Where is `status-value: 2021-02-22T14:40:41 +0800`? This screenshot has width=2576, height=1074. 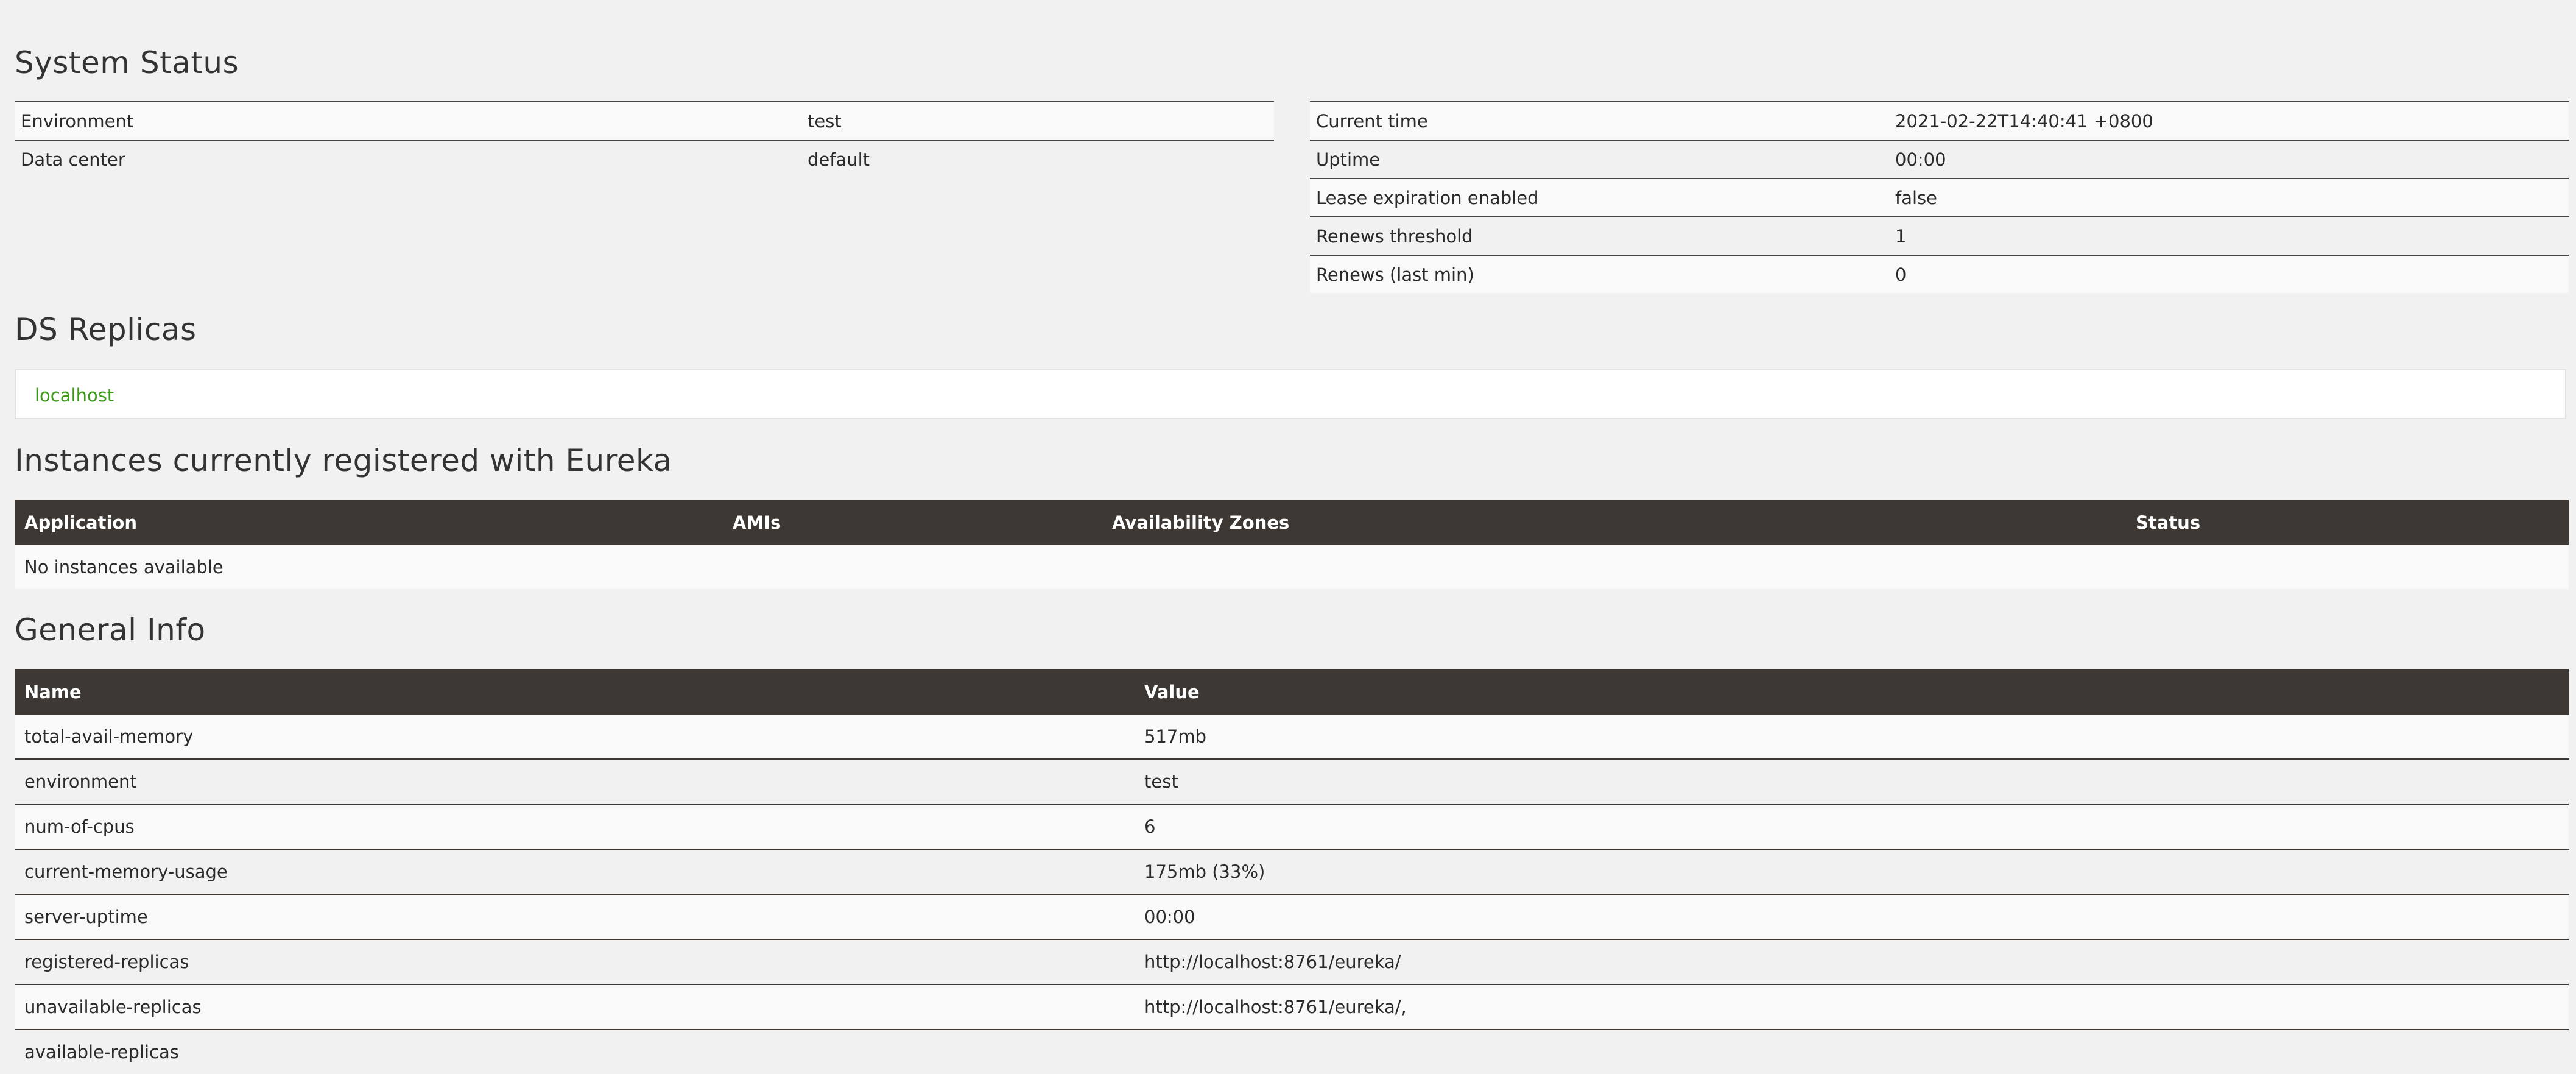
status-value: 2021-02-22T14:40:41 +0800 is located at coordinates (2229, 120).